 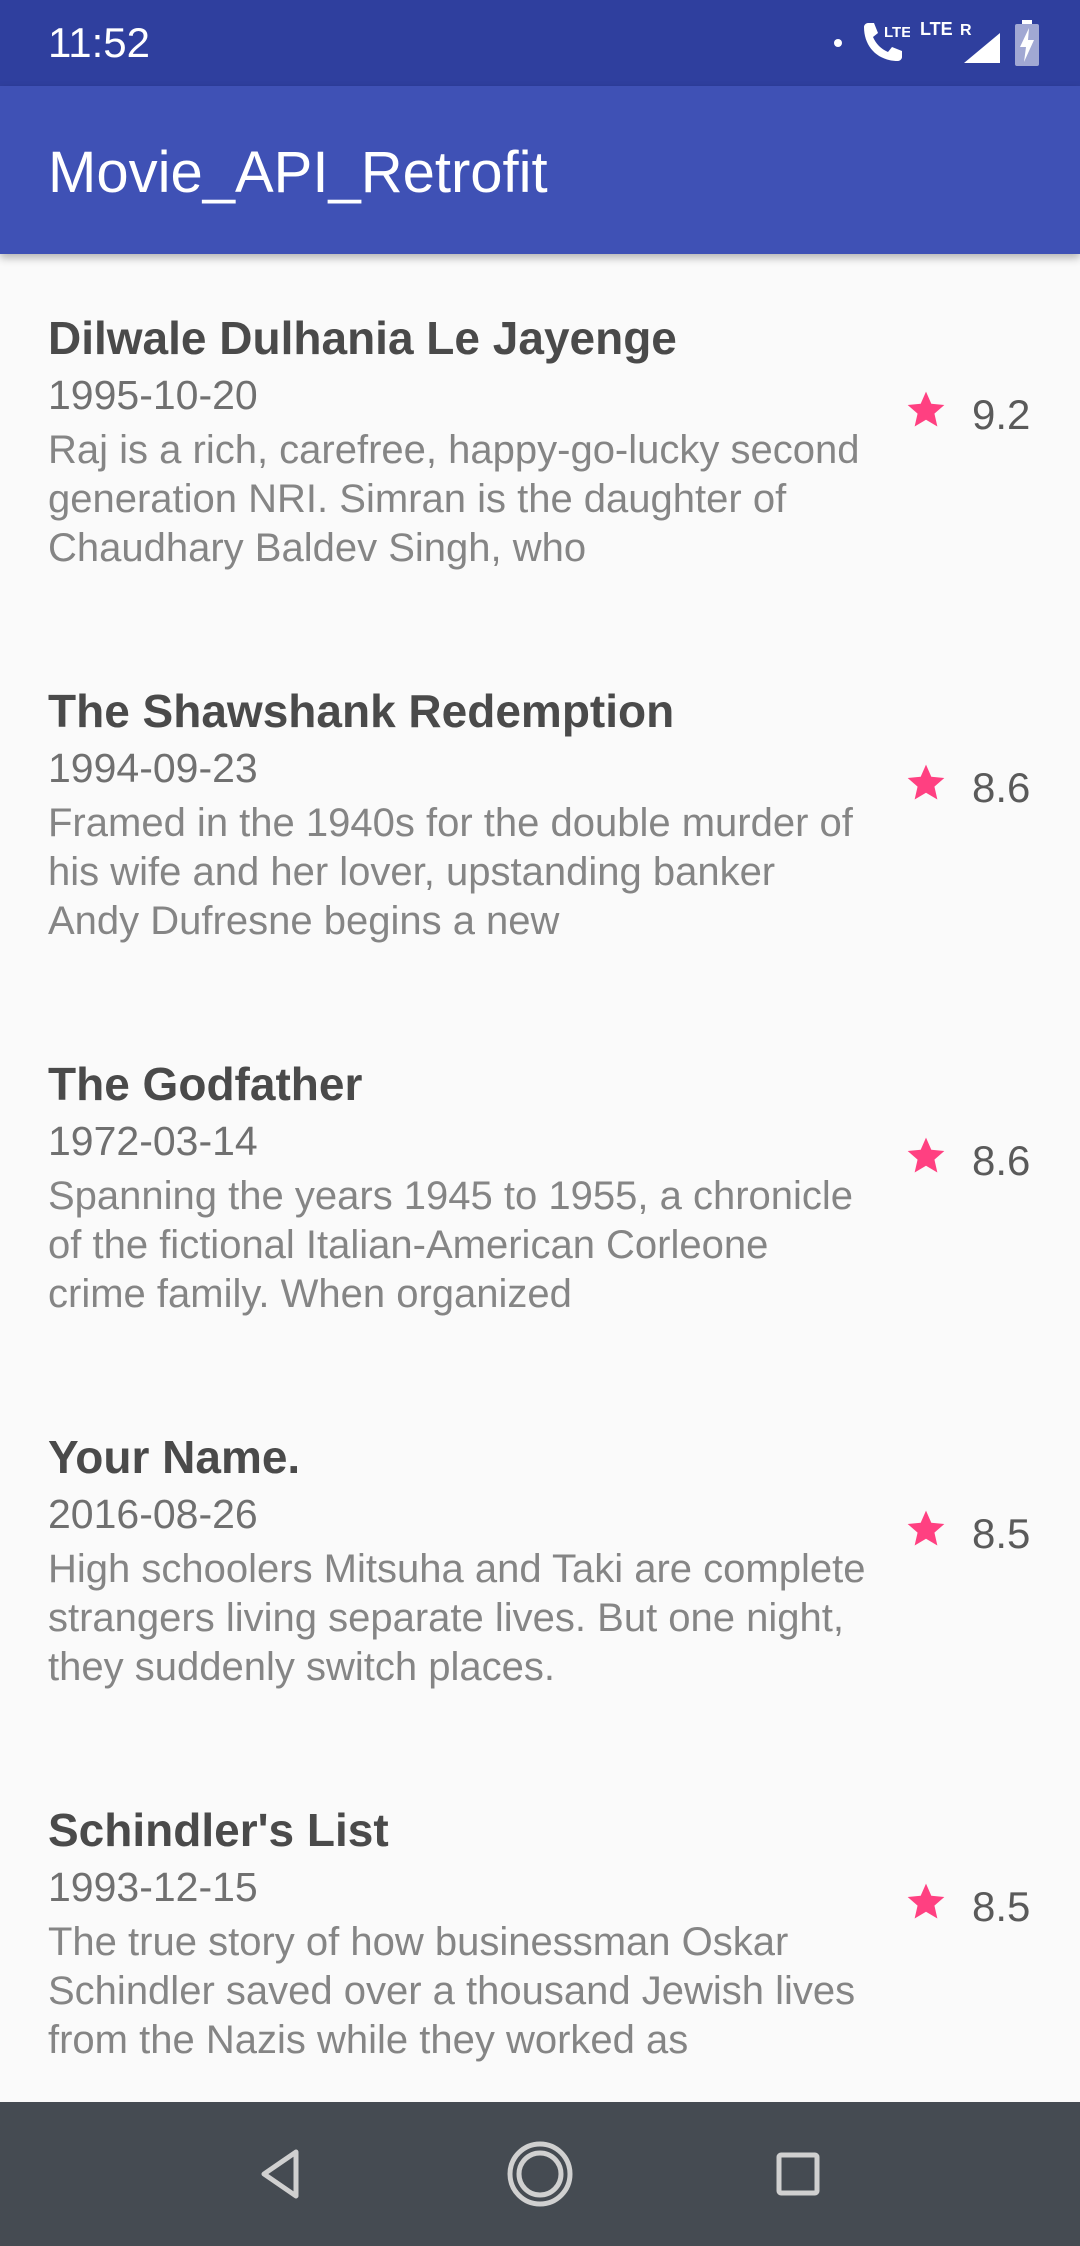 What do you see at coordinates (966, 30) in the screenshot?
I see `roaming-label: R` at bounding box center [966, 30].